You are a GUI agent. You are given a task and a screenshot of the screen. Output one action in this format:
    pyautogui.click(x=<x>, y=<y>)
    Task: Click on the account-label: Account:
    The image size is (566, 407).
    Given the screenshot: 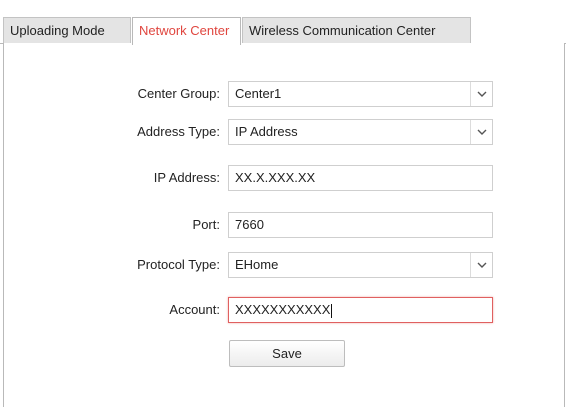 What is the action you would take?
    pyautogui.click(x=194, y=309)
    